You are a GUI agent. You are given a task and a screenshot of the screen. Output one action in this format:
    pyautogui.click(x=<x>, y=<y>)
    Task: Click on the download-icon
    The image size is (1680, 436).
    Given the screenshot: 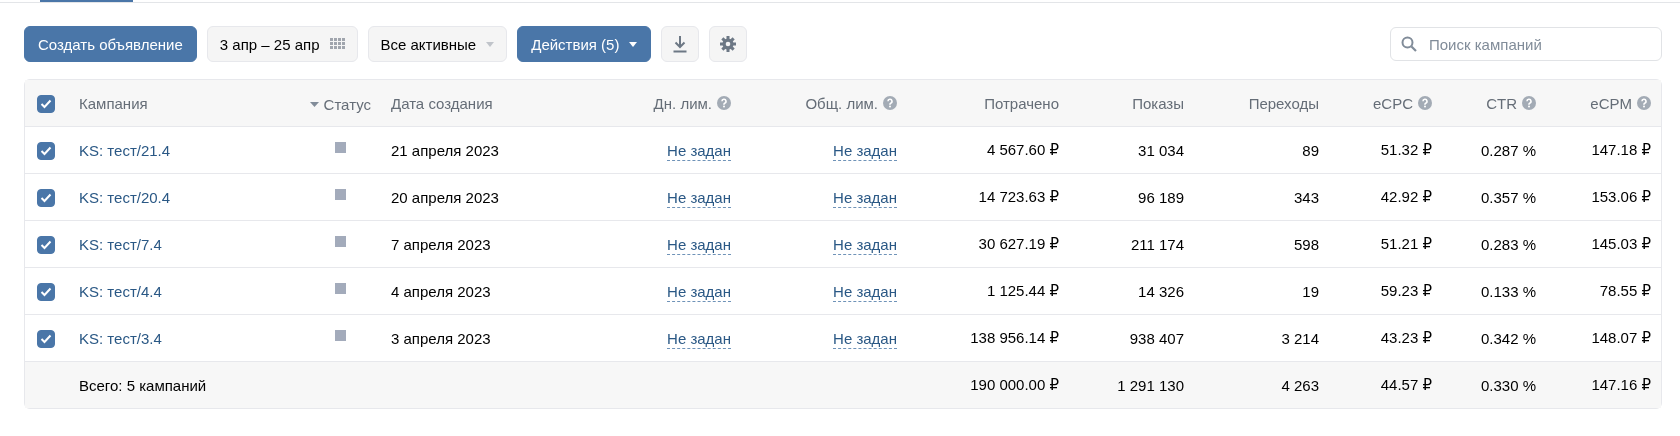 What is the action you would take?
    pyautogui.click(x=680, y=44)
    